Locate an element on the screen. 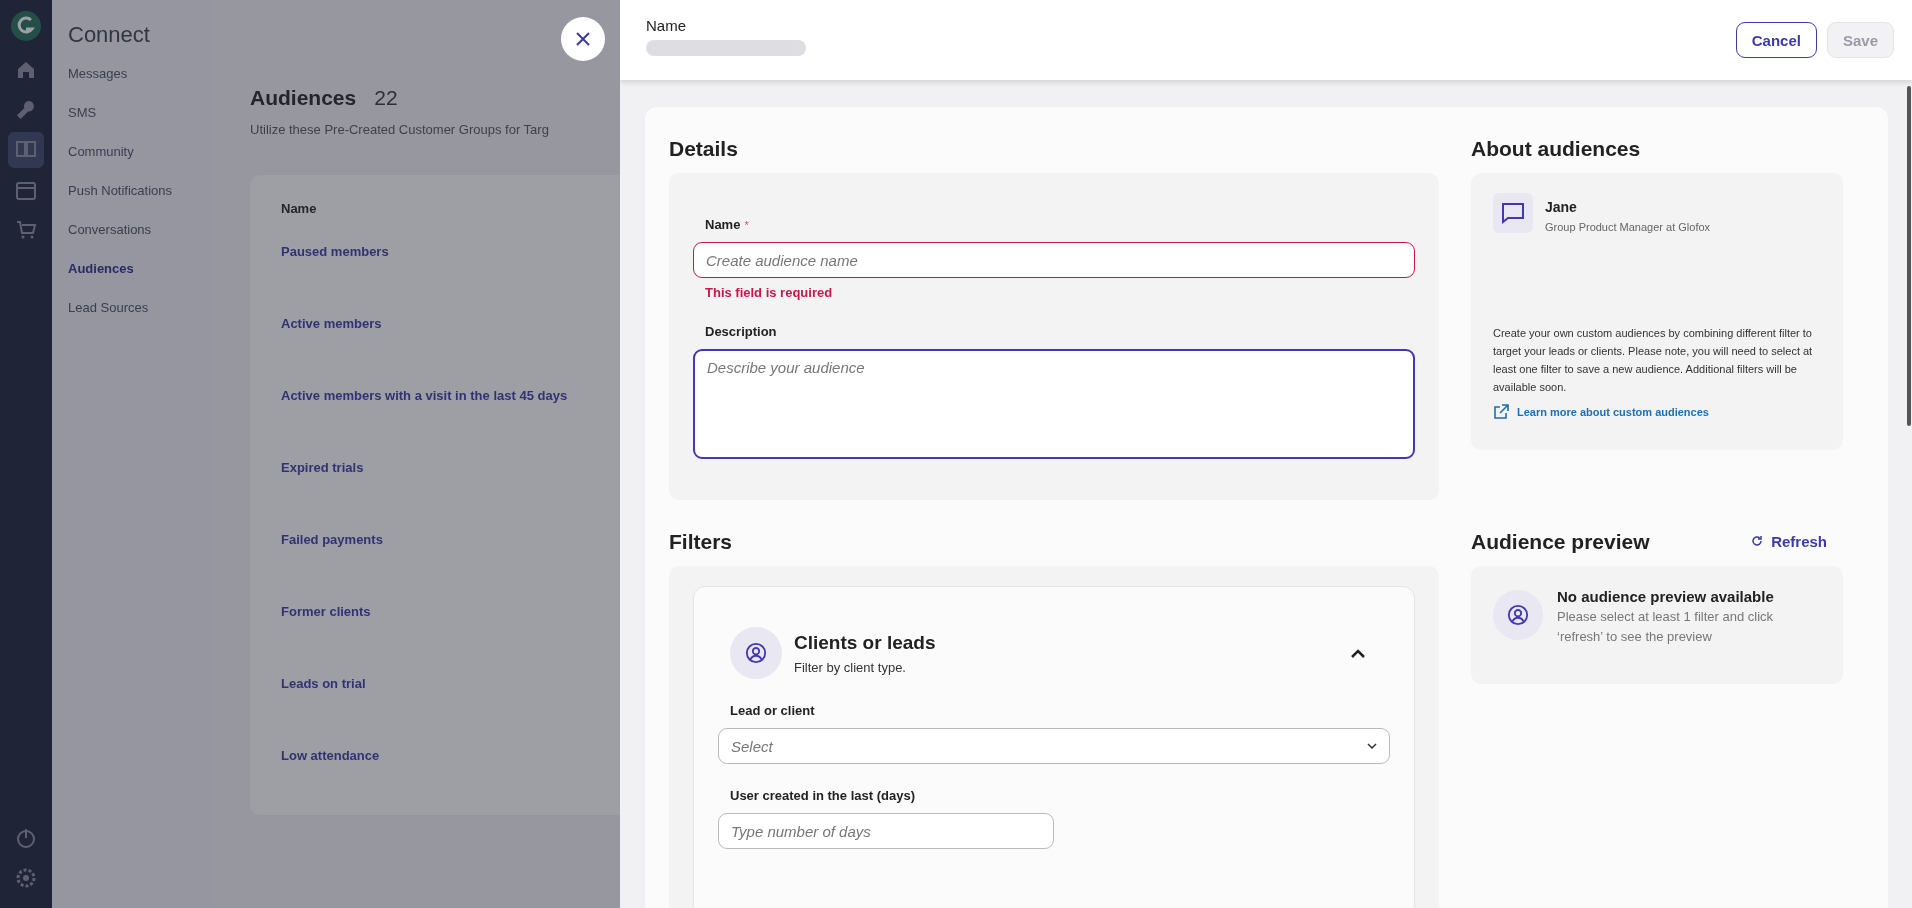 The height and width of the screenshot is (908, 1912). nav-icon is located at coordinates (26, 150).